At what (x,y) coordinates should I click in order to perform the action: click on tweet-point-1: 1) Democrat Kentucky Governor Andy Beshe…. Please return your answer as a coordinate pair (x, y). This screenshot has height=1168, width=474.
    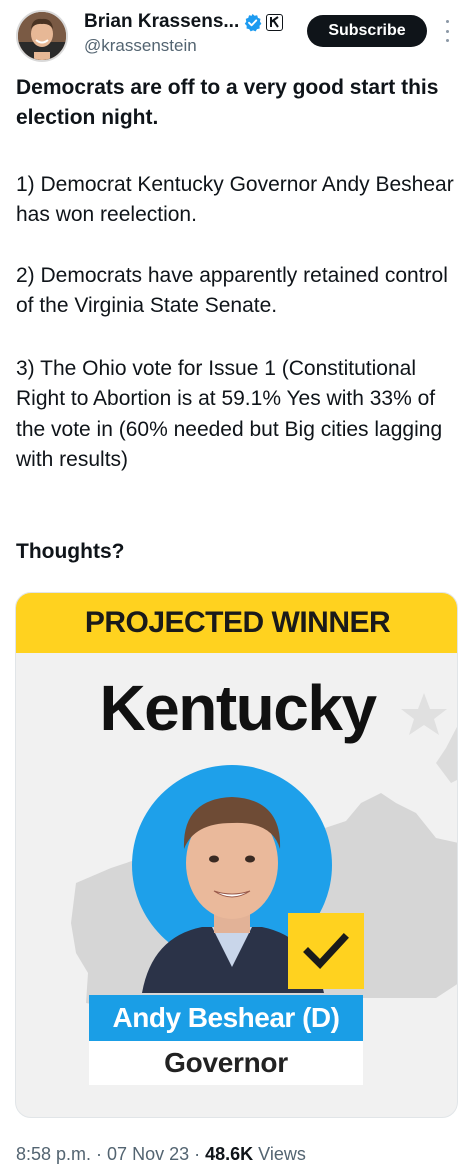
    Looking at the image, I should click on (235, 200).